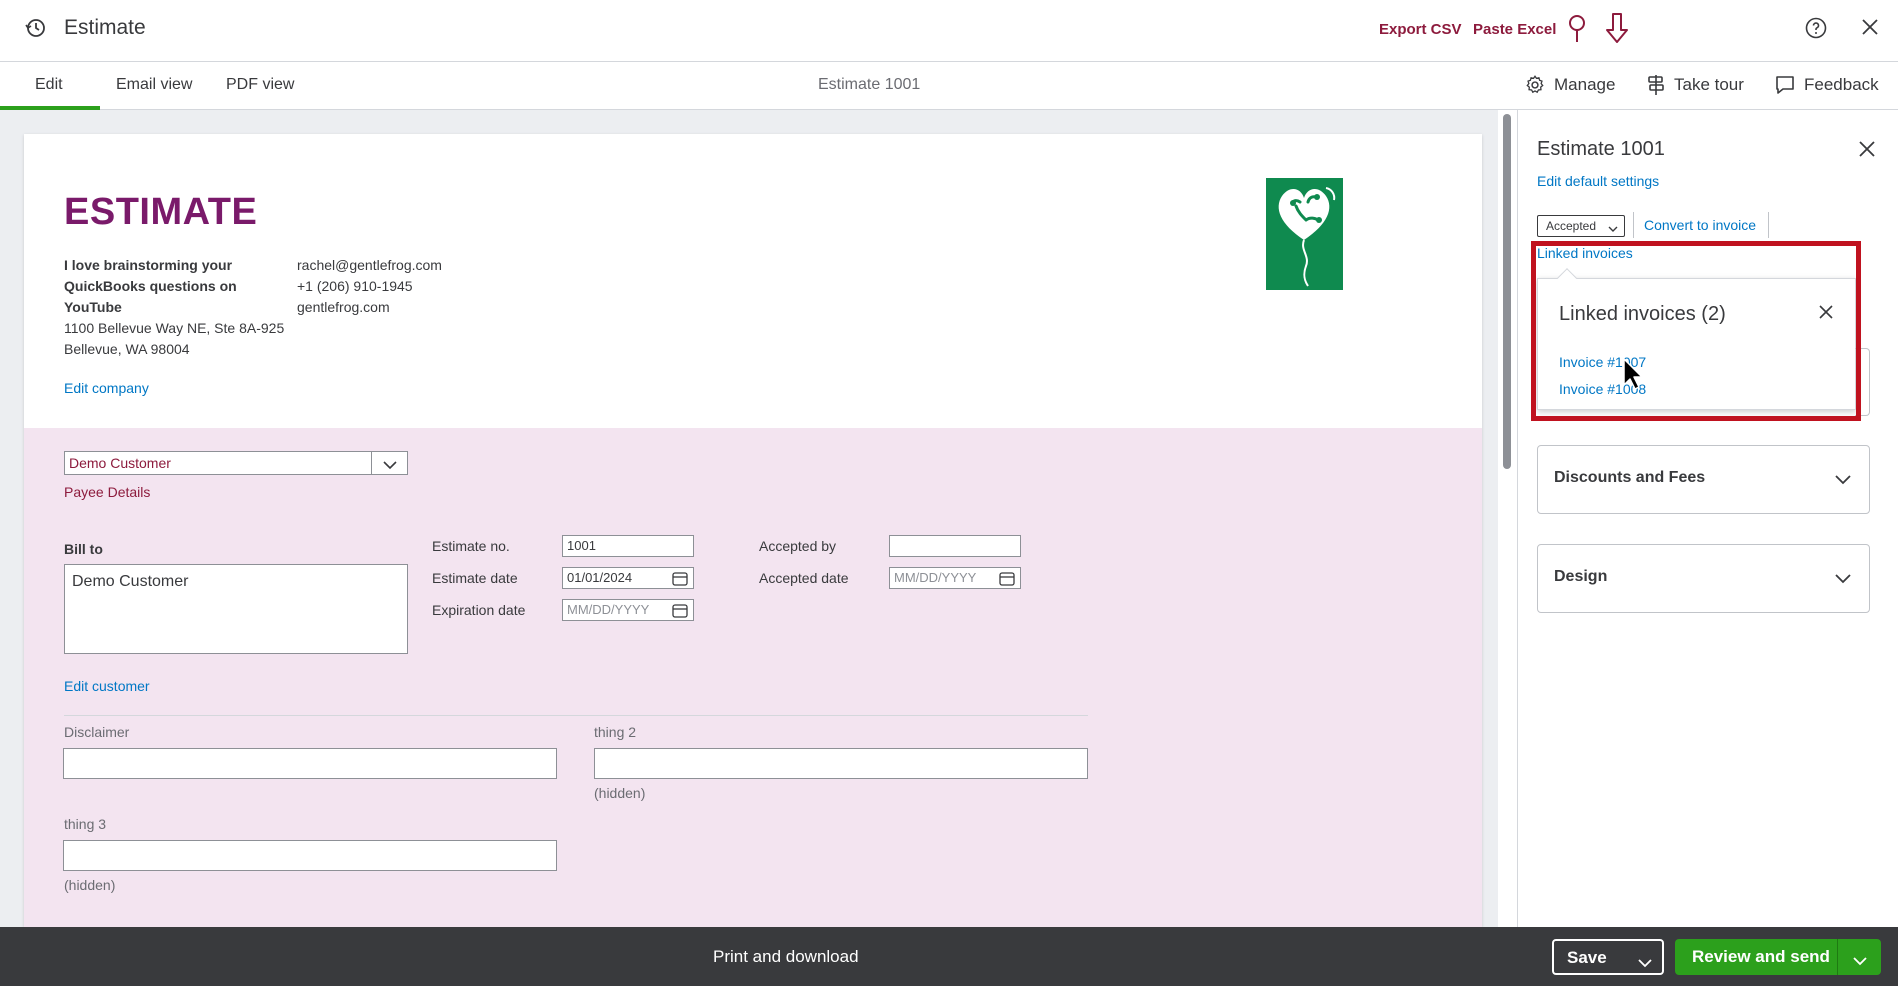 The height and width of the screenshot is (986, 1898). I want to click on disclaimer-field, so click(310, 763).